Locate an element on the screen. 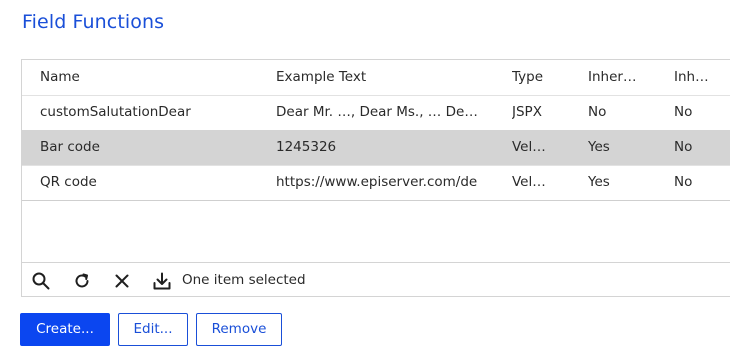  column-header-name: Name is located at coordinates (155, 77).